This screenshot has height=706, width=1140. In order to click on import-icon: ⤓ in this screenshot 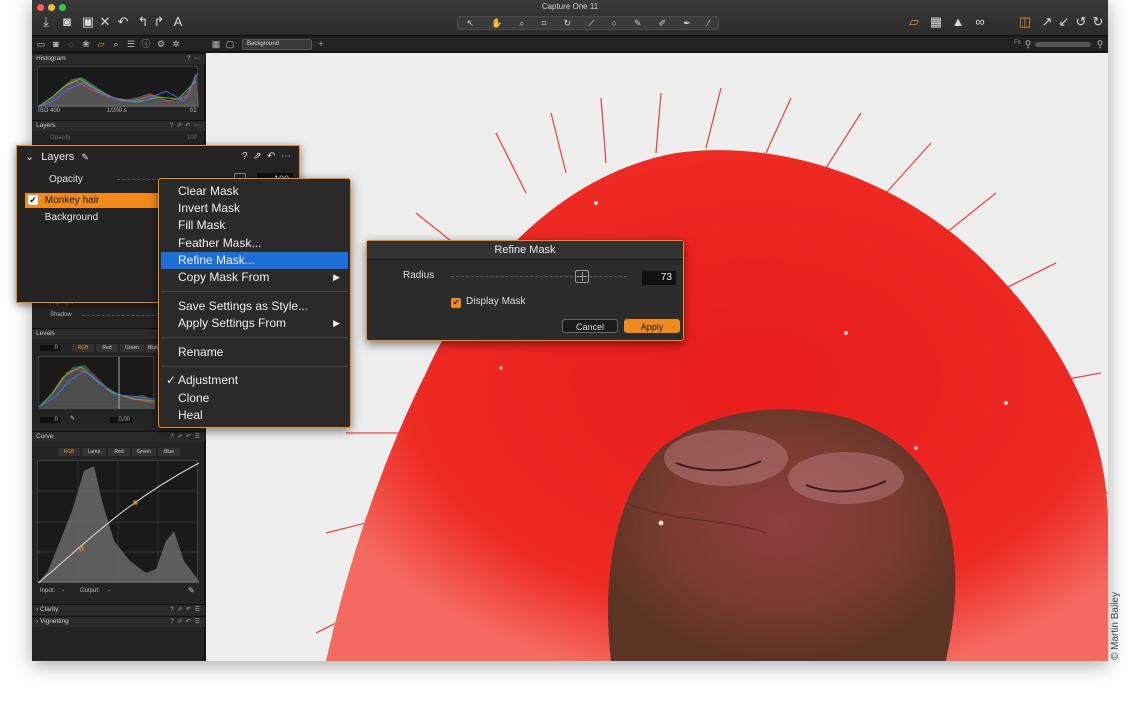, I will do `click(46, 22)`.